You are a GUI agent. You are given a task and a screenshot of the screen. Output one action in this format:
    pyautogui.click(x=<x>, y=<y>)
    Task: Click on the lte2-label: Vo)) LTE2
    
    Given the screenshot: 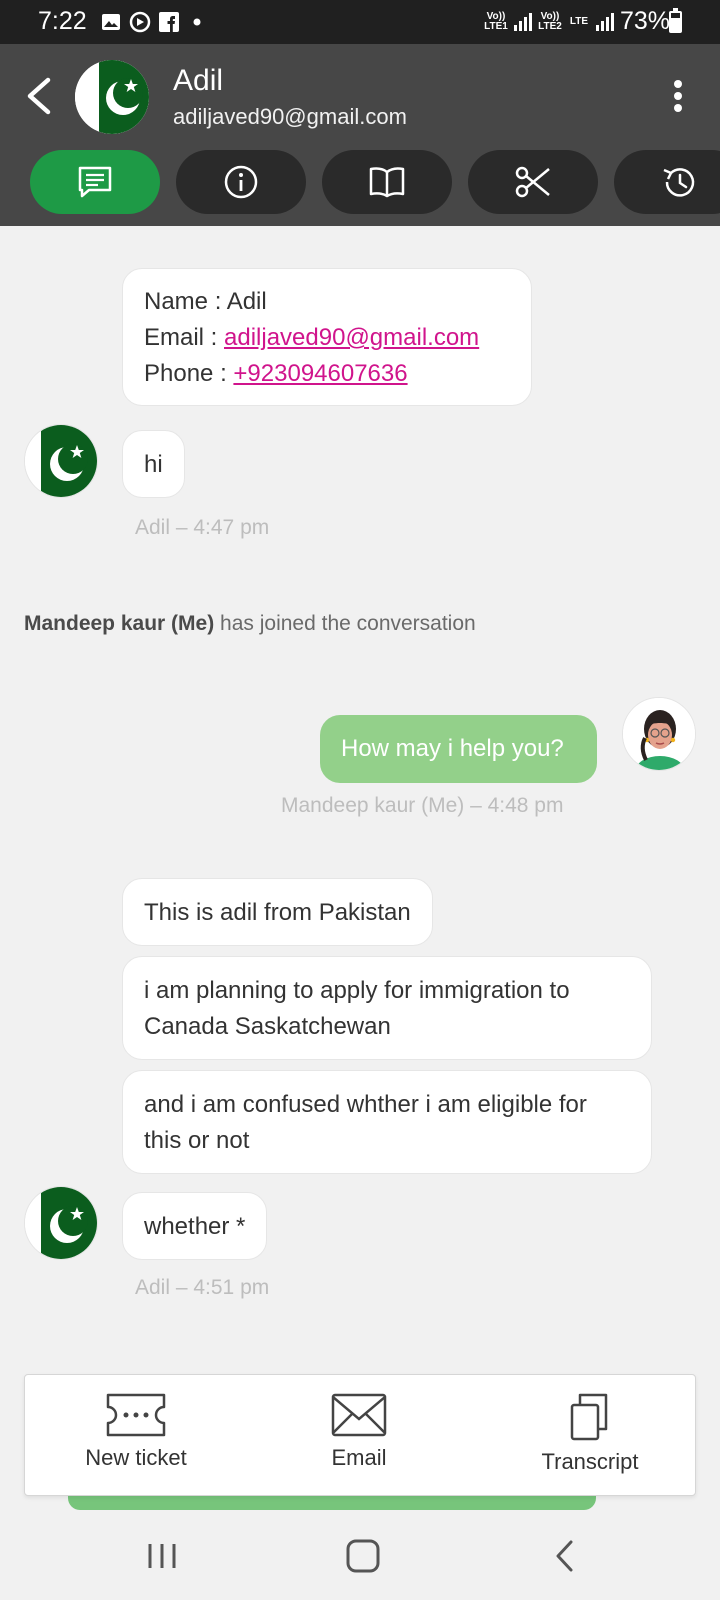 What is the action you would take?
    pyautogui.click(x=550, y=21)
    